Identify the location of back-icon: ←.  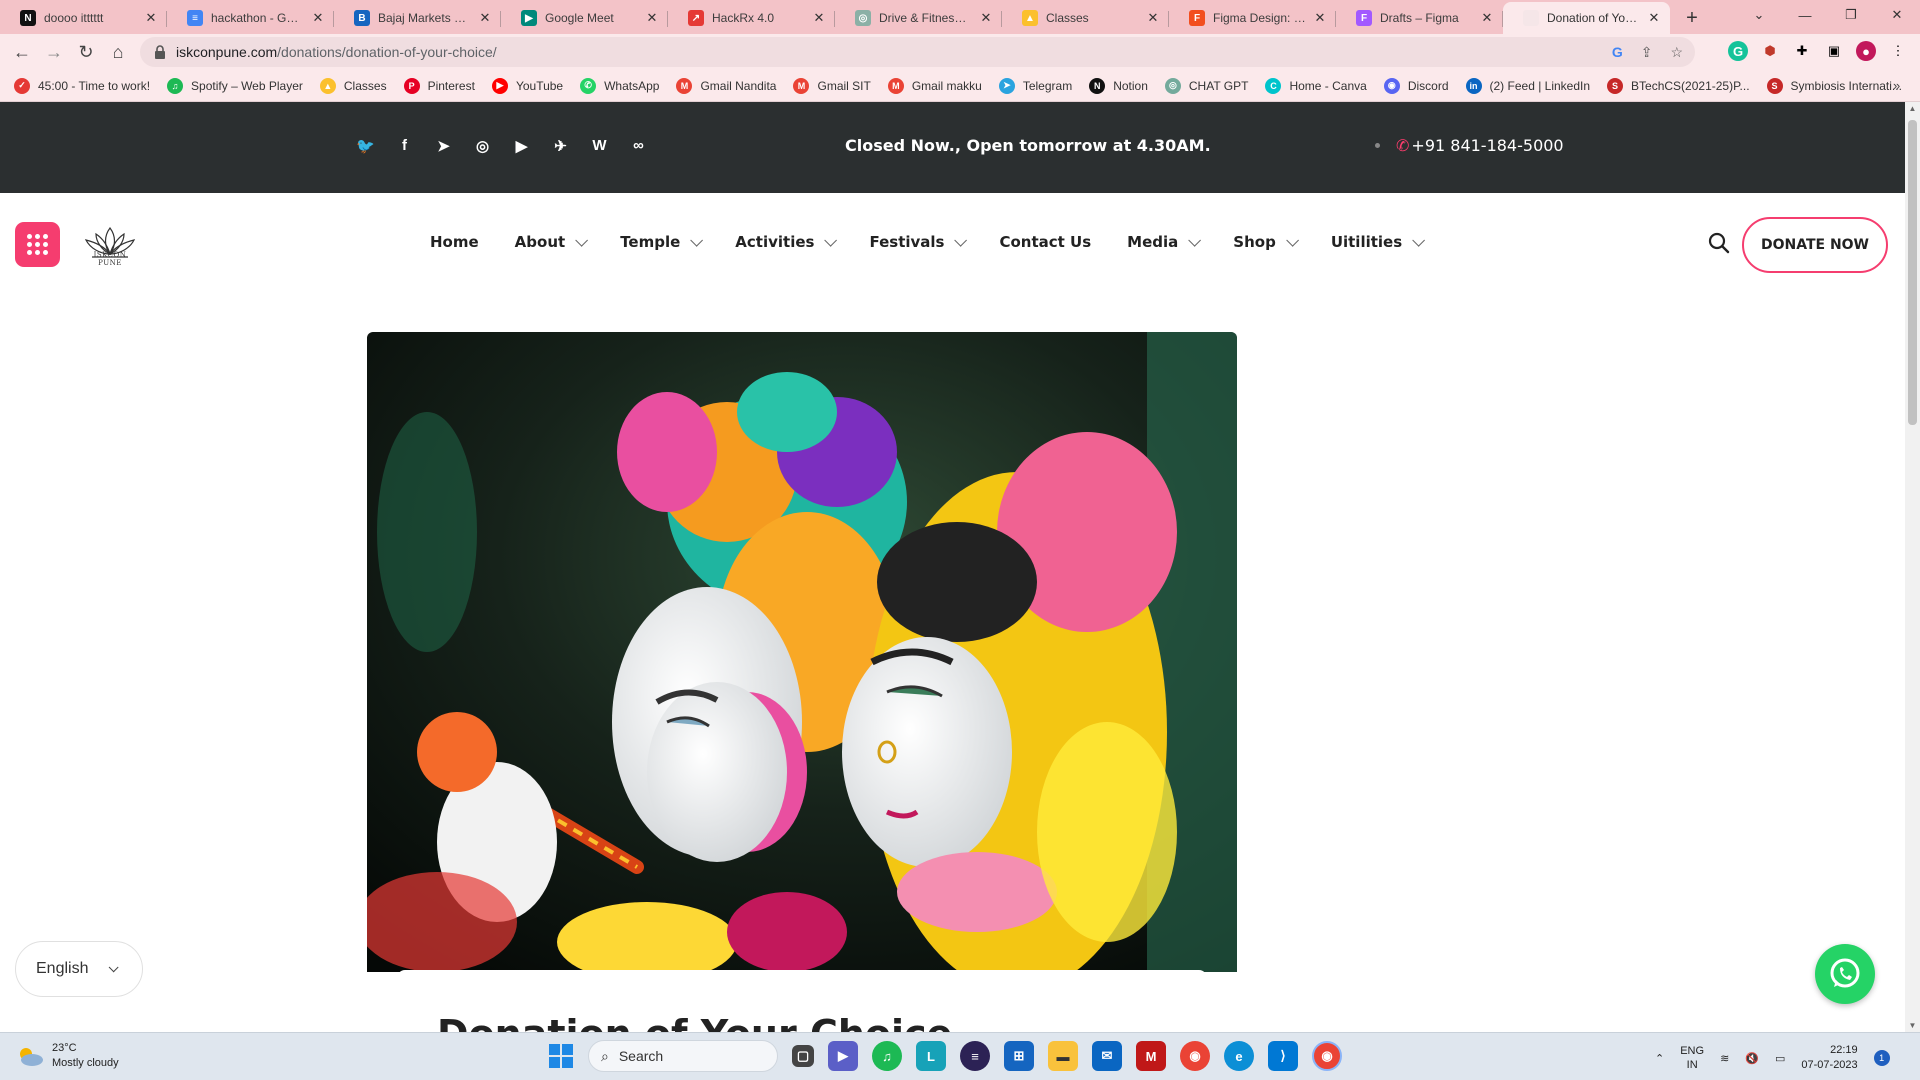
(22, 52).